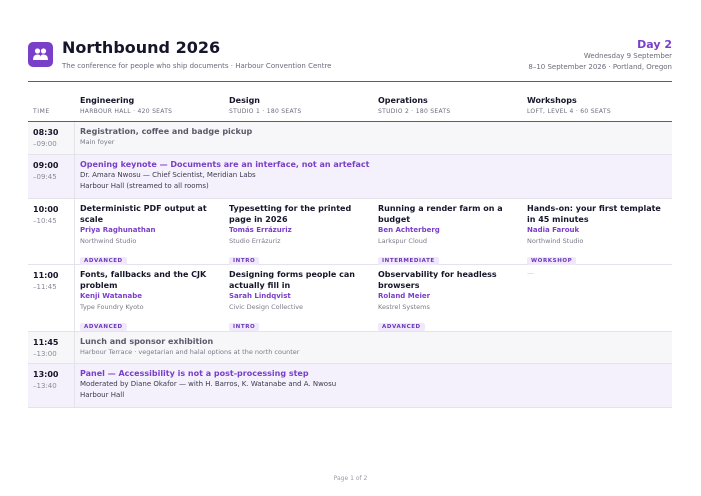 The height and width of the screenshot is (496, 701). What do you see at coordinates (260, 296) in the screenshot?
I see `speaker-name: Sarah Lindqvist` at bounding box center [260, 296].